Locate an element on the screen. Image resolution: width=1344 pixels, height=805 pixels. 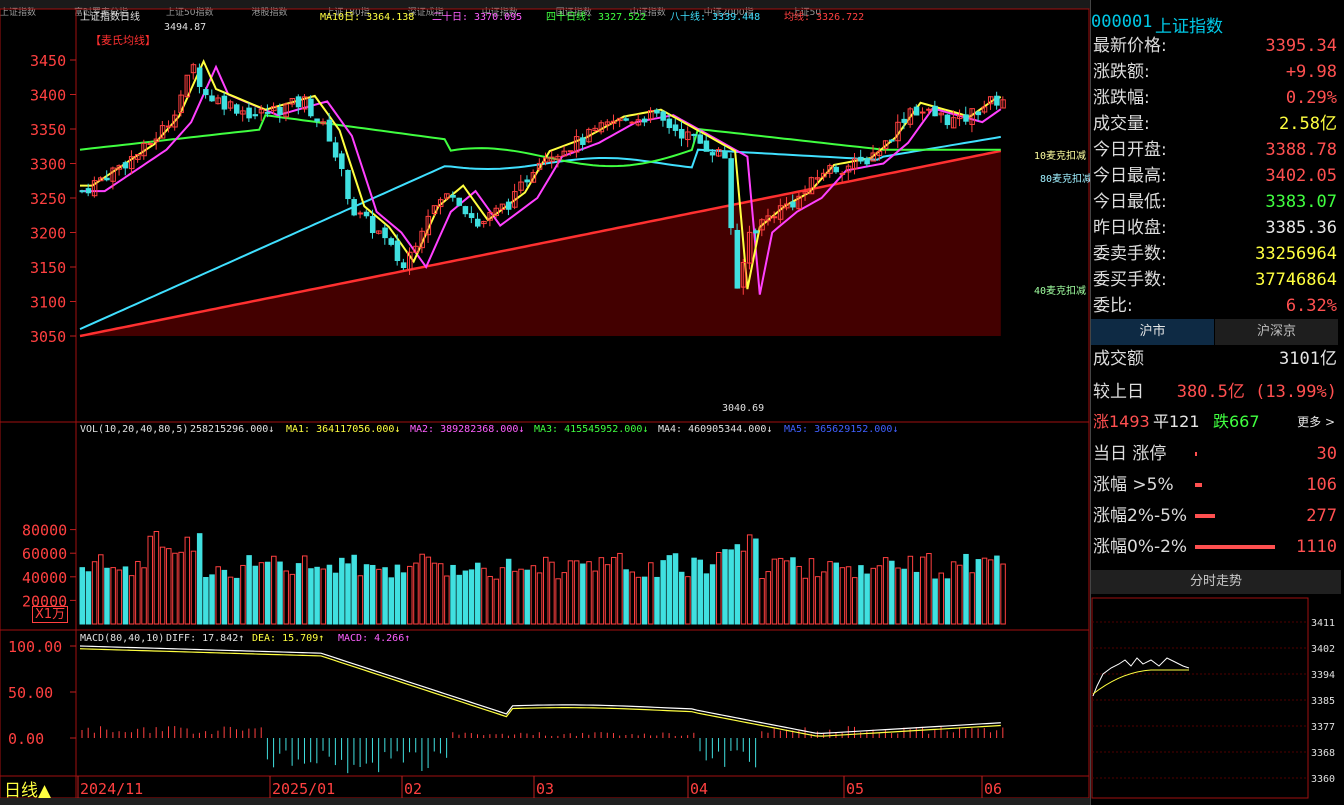
date-axis-label: 03 is located at coordinates (545, 789).